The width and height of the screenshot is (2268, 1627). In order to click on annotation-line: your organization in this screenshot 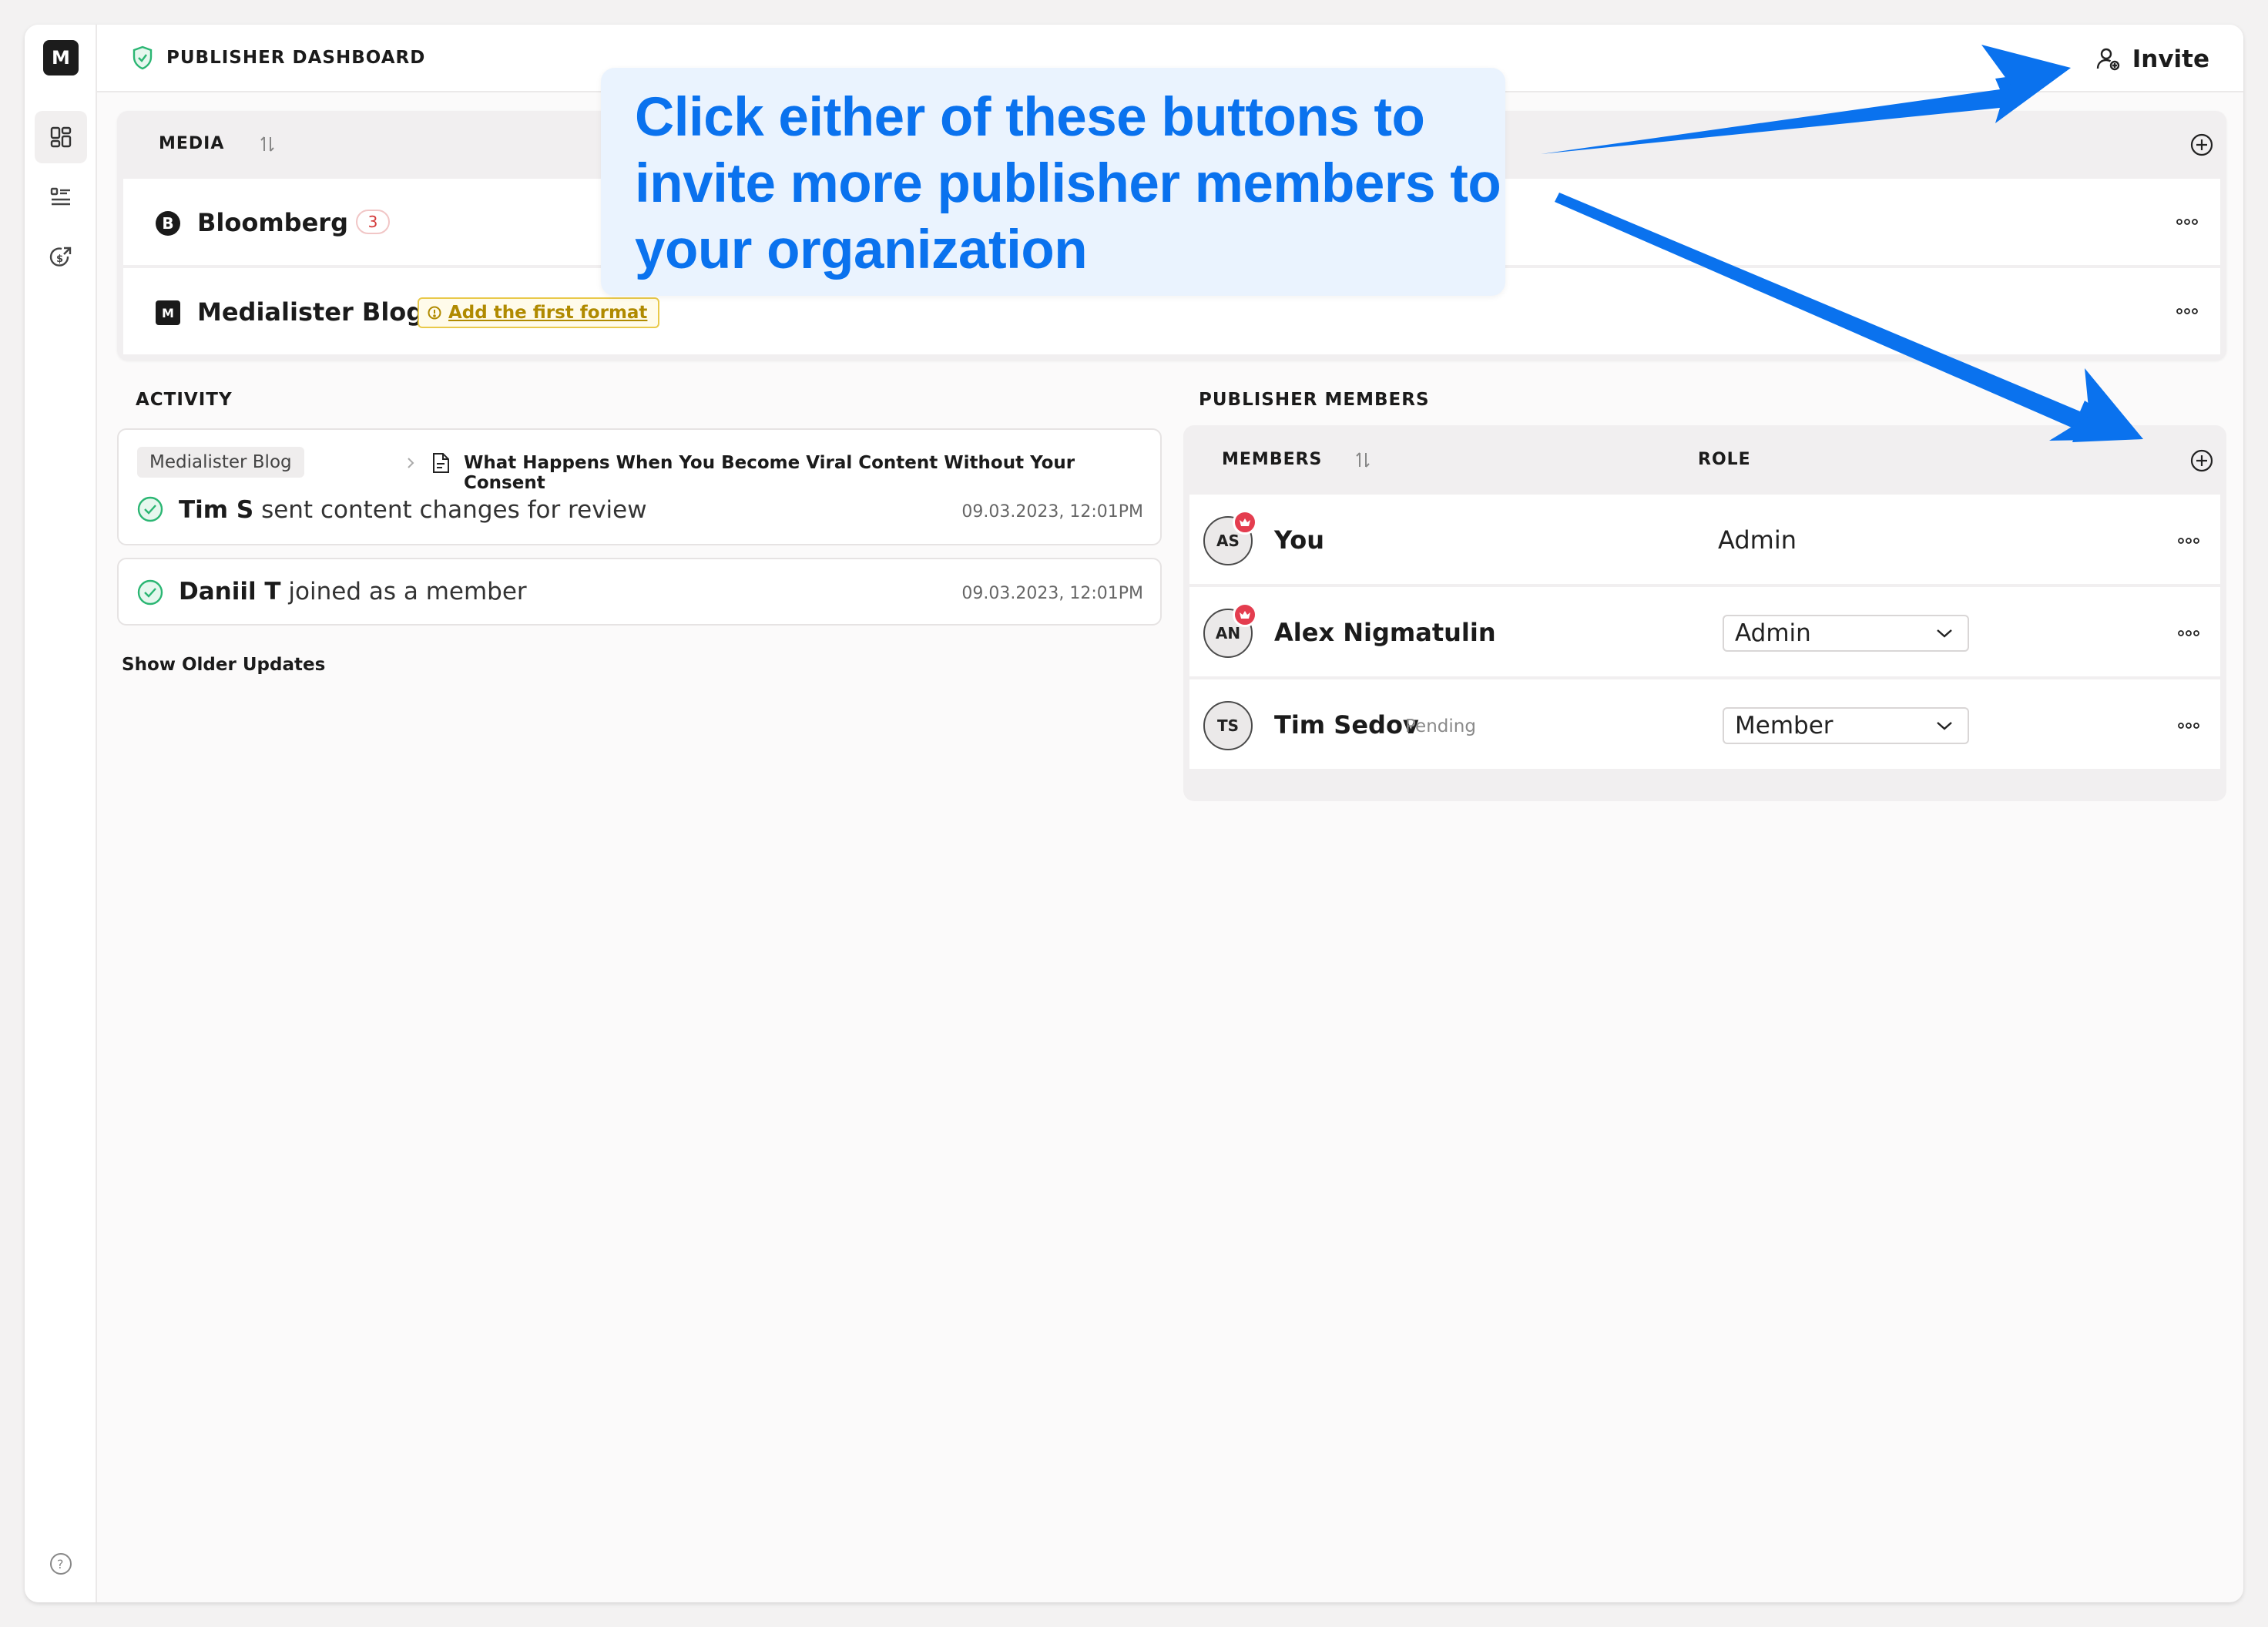, I will do `click(861, 250)`.